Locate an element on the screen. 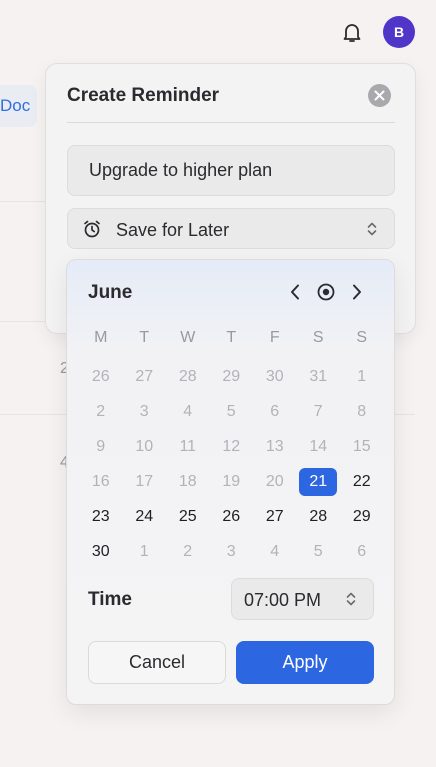 The width and height of the screenshot is (436, 767). day-number: 29 is located at coordinates (231, 376).